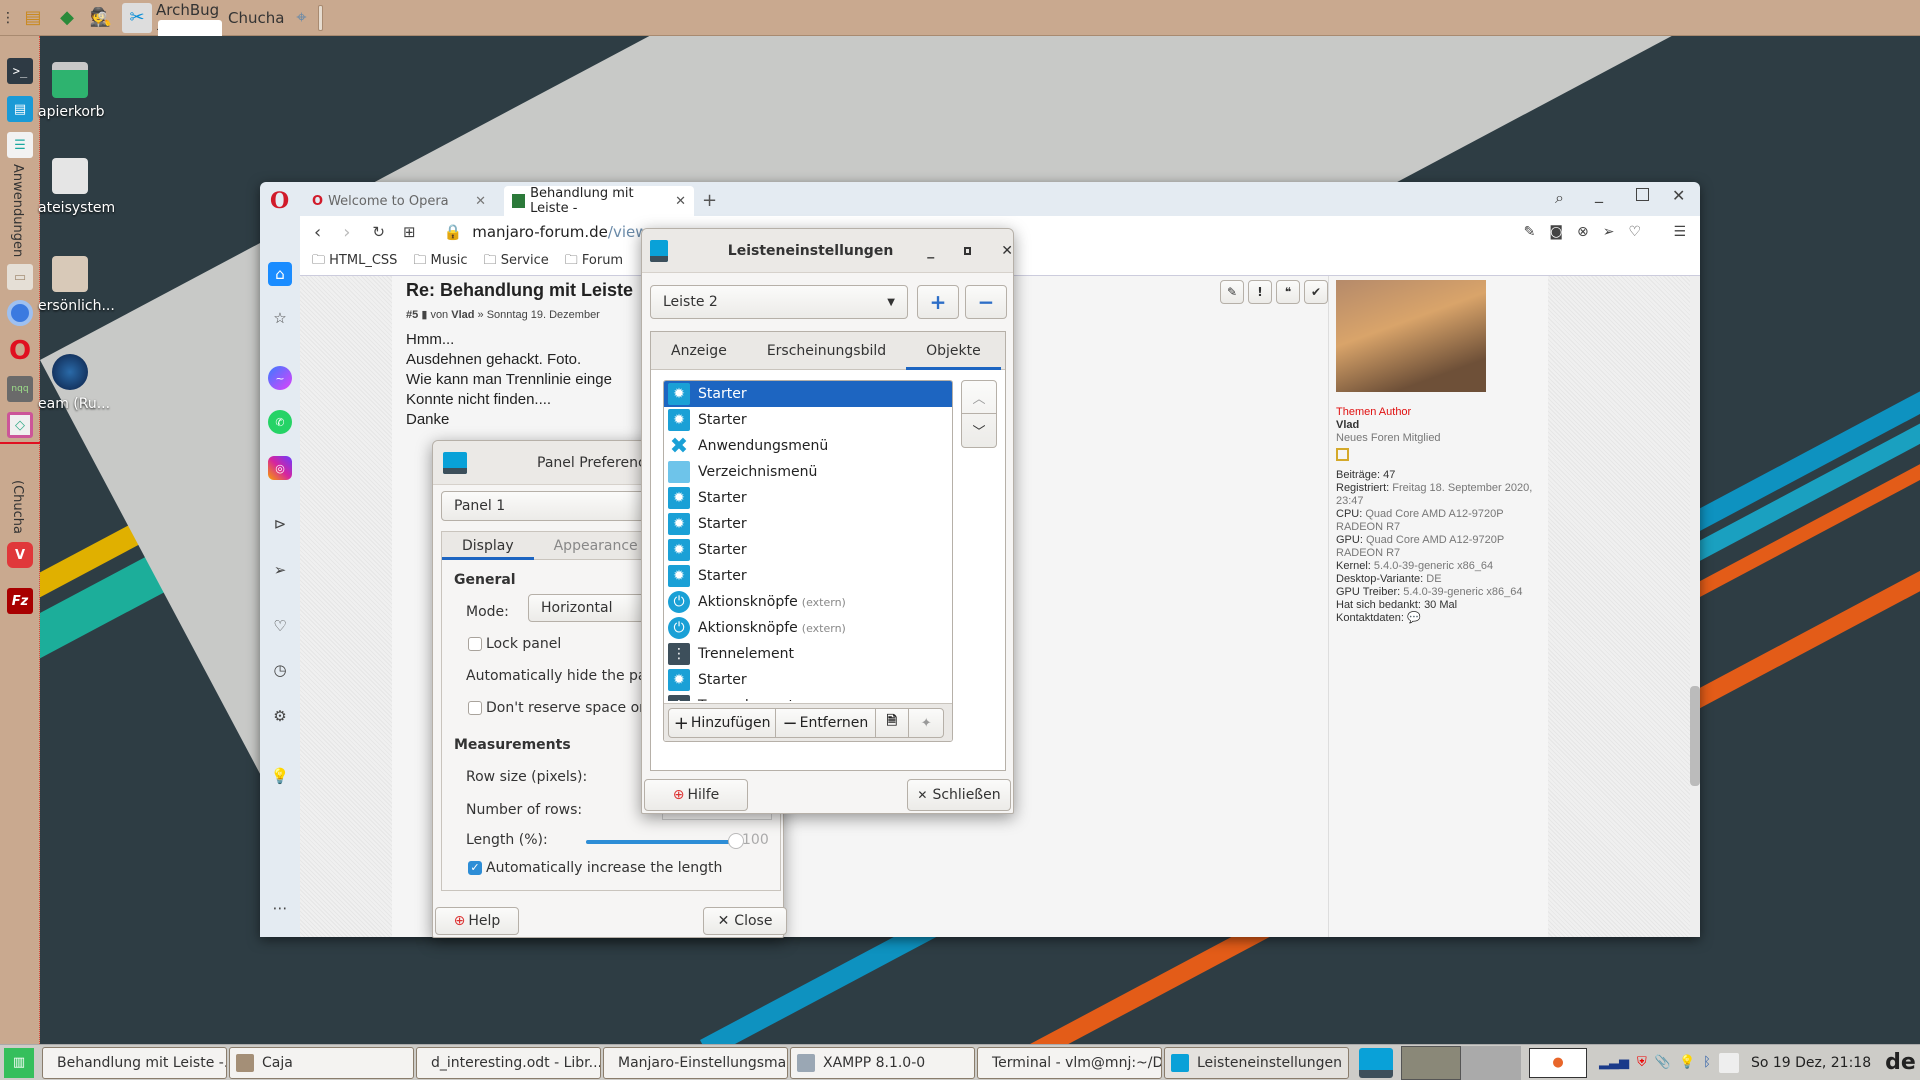 Image resolution: width=1920 pixels, height=1080 pixels. I want to click on length-slider, so click(665, 841).